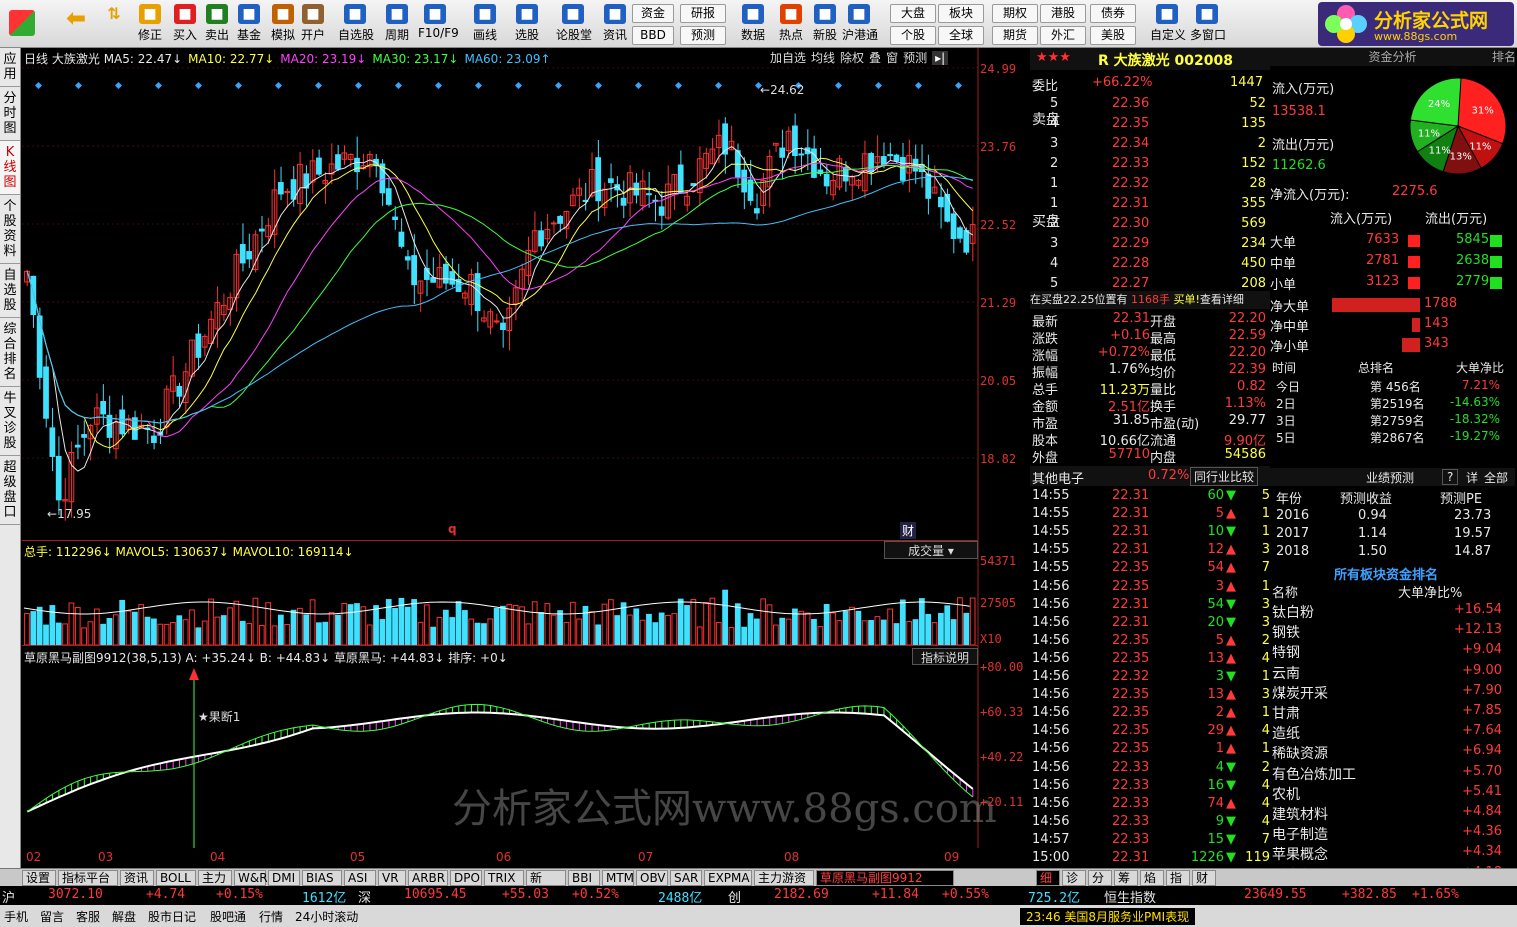 The image size is (1517, 927). I want to click on indicator-tab: EXPMA, so click(728, 878).